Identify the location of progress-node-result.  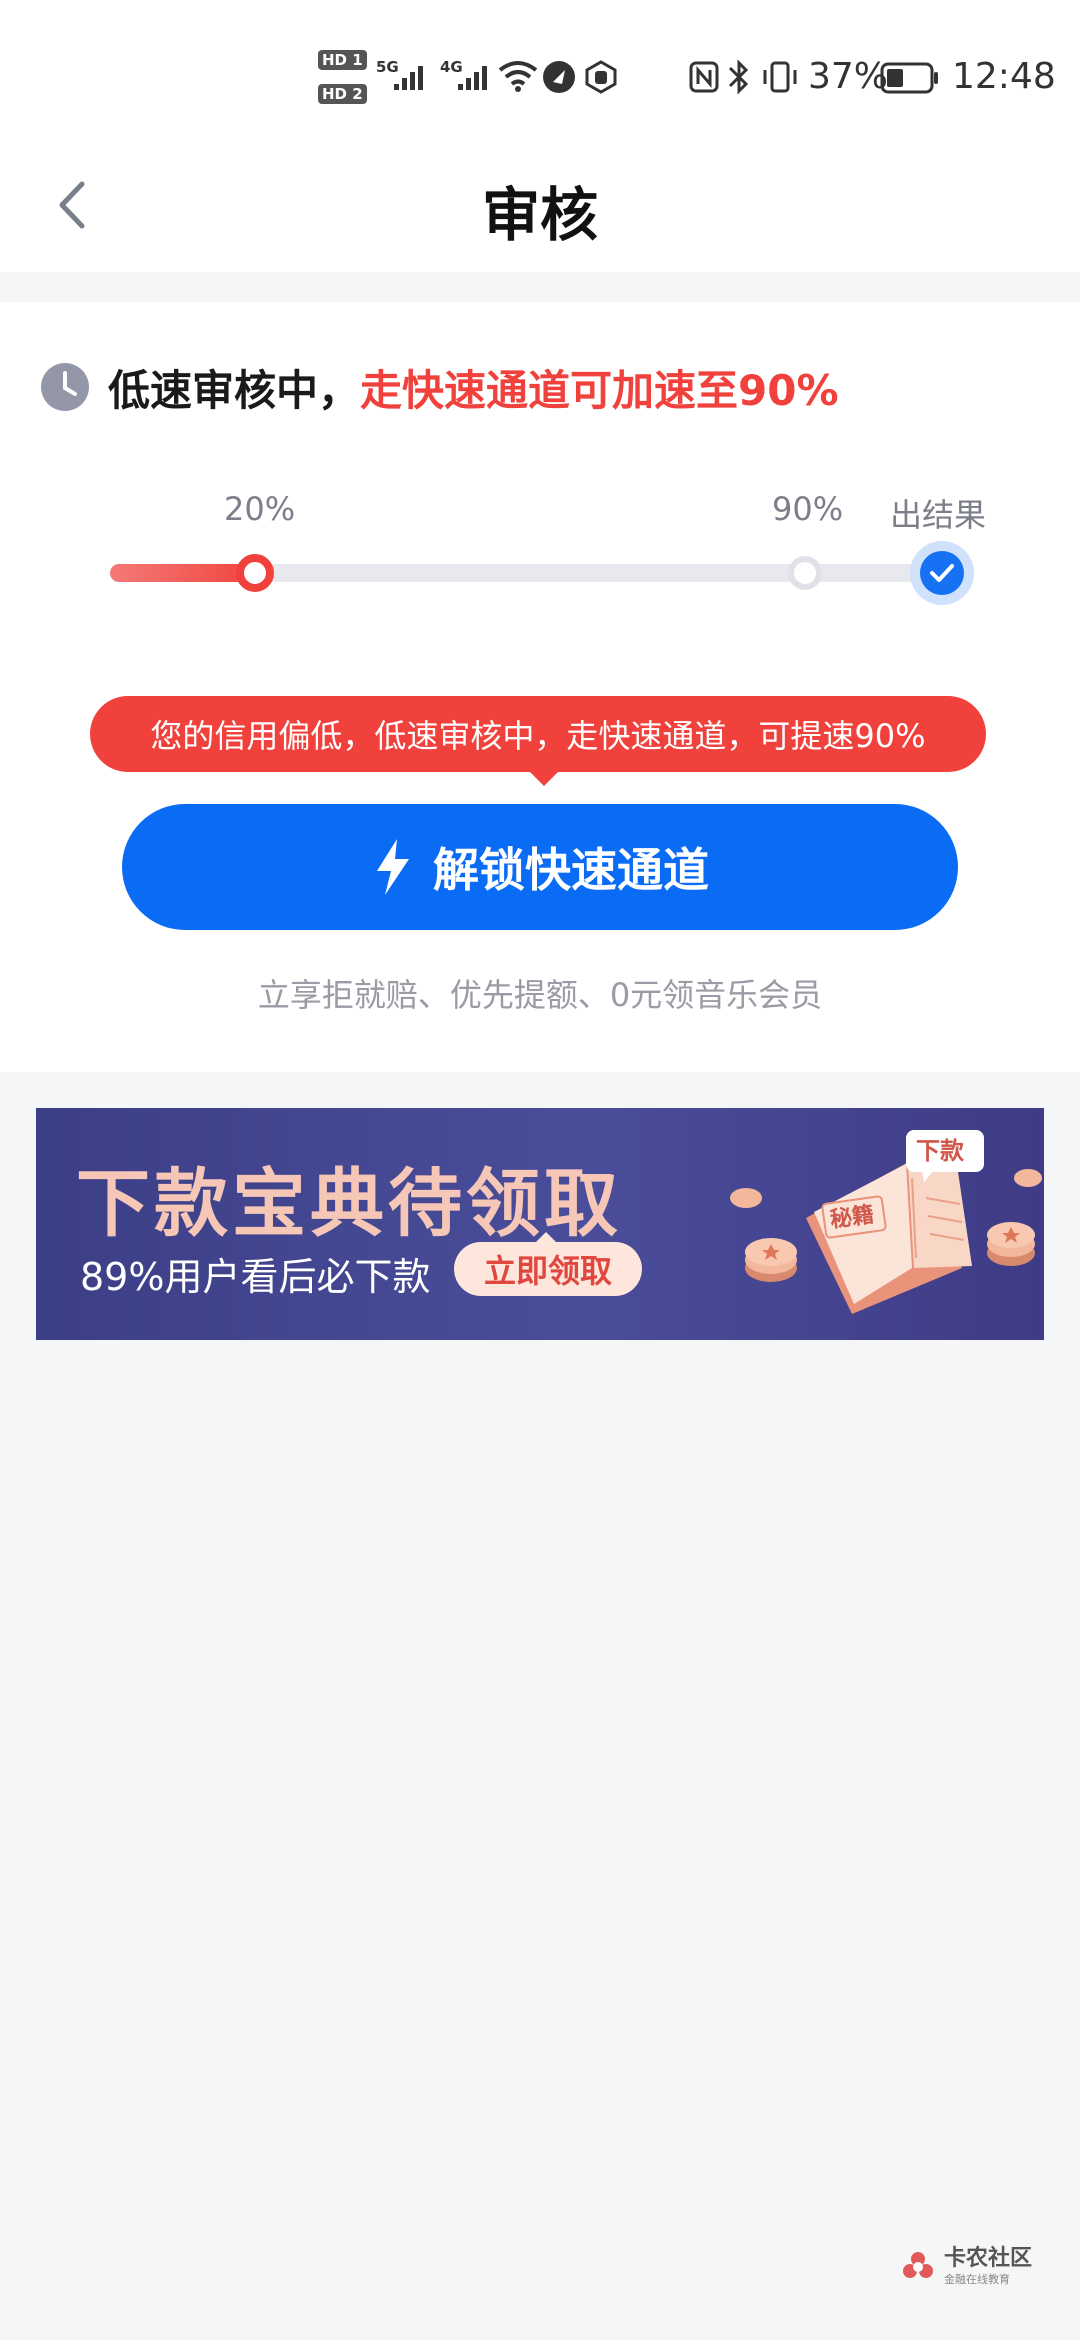
(942, 573).